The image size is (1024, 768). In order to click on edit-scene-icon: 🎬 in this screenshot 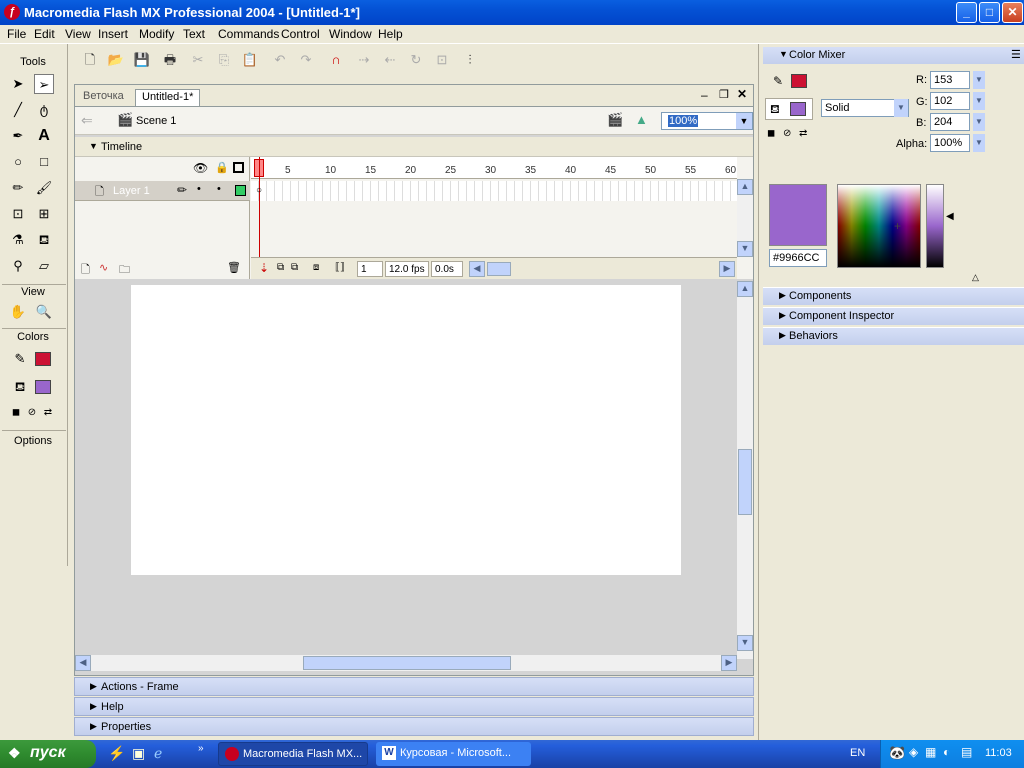, I will do `click(615, 120)`.